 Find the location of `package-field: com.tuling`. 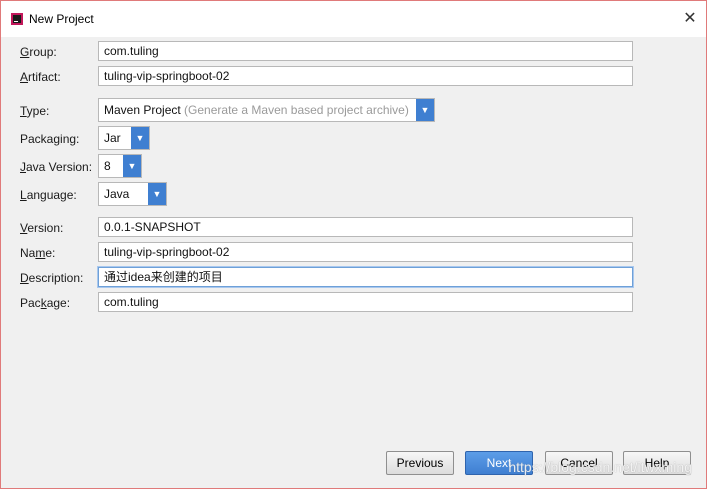

package-field: com.tuling is located at coordinates (365, 302).